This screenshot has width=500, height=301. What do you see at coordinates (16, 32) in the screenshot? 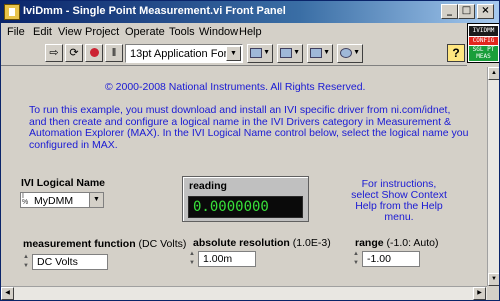
I see `menu-file: File` at bounding box center [16, 32].